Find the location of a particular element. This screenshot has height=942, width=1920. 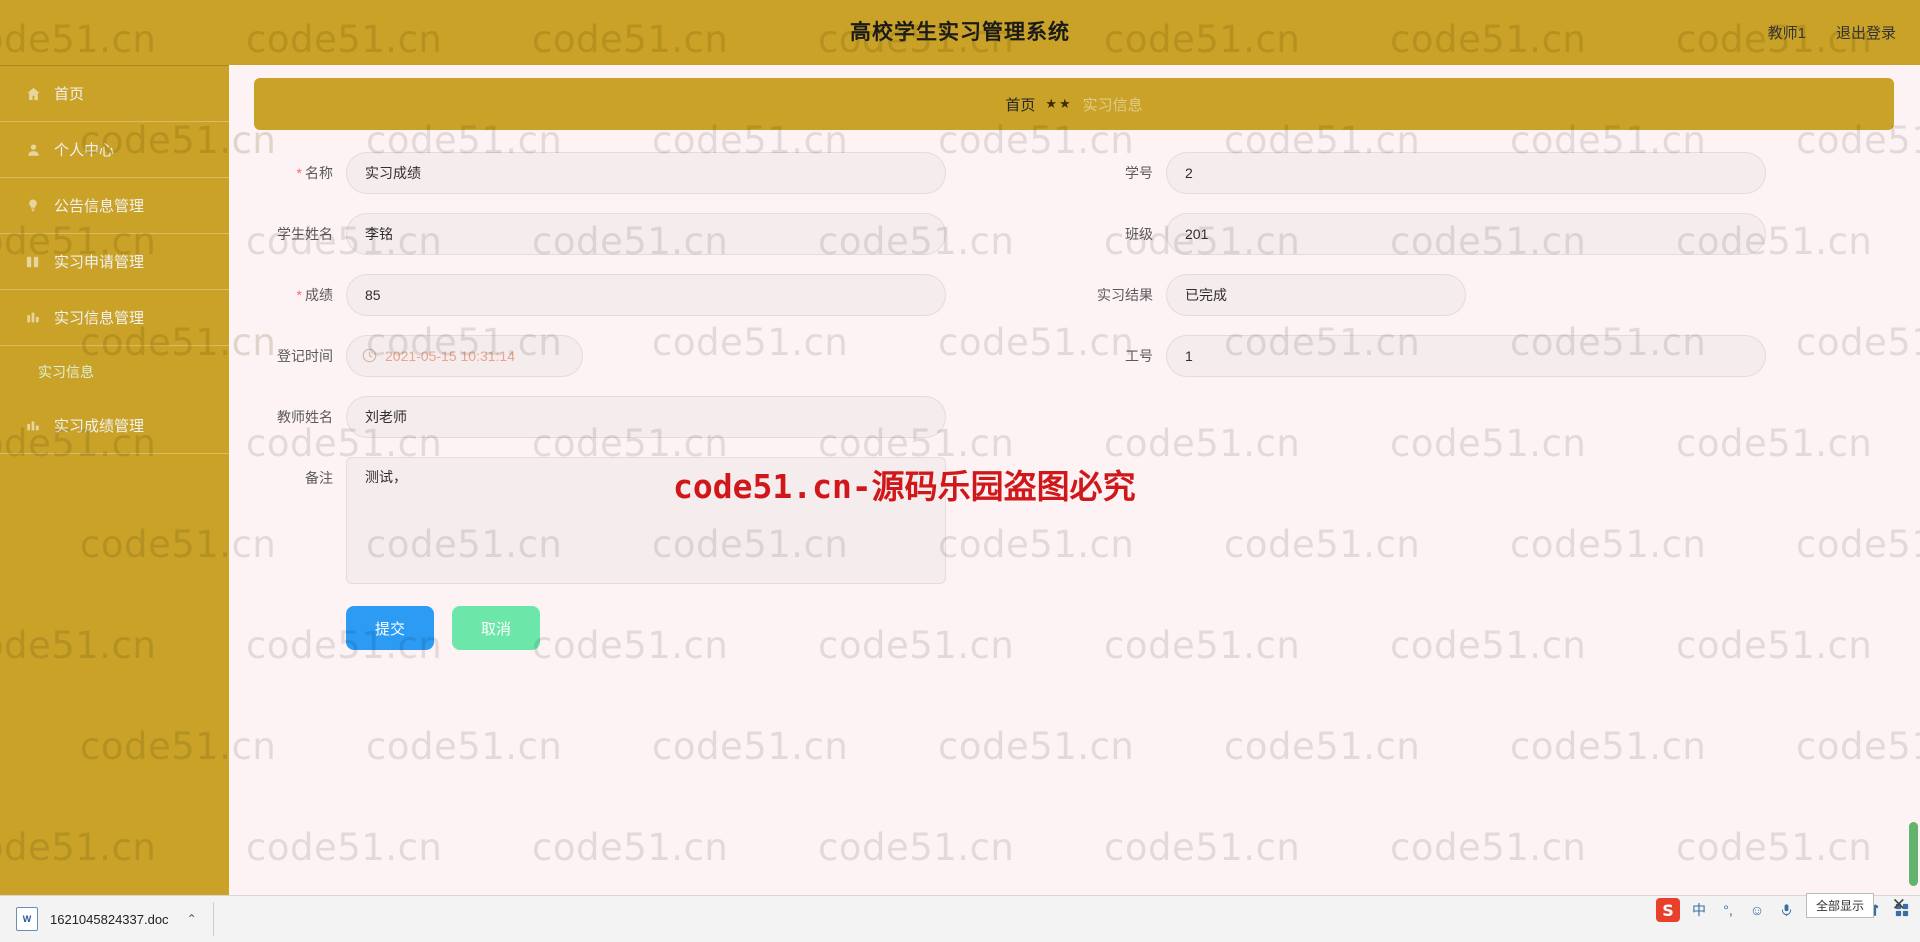

staff-id-input is located at coordinates (1466, 356).